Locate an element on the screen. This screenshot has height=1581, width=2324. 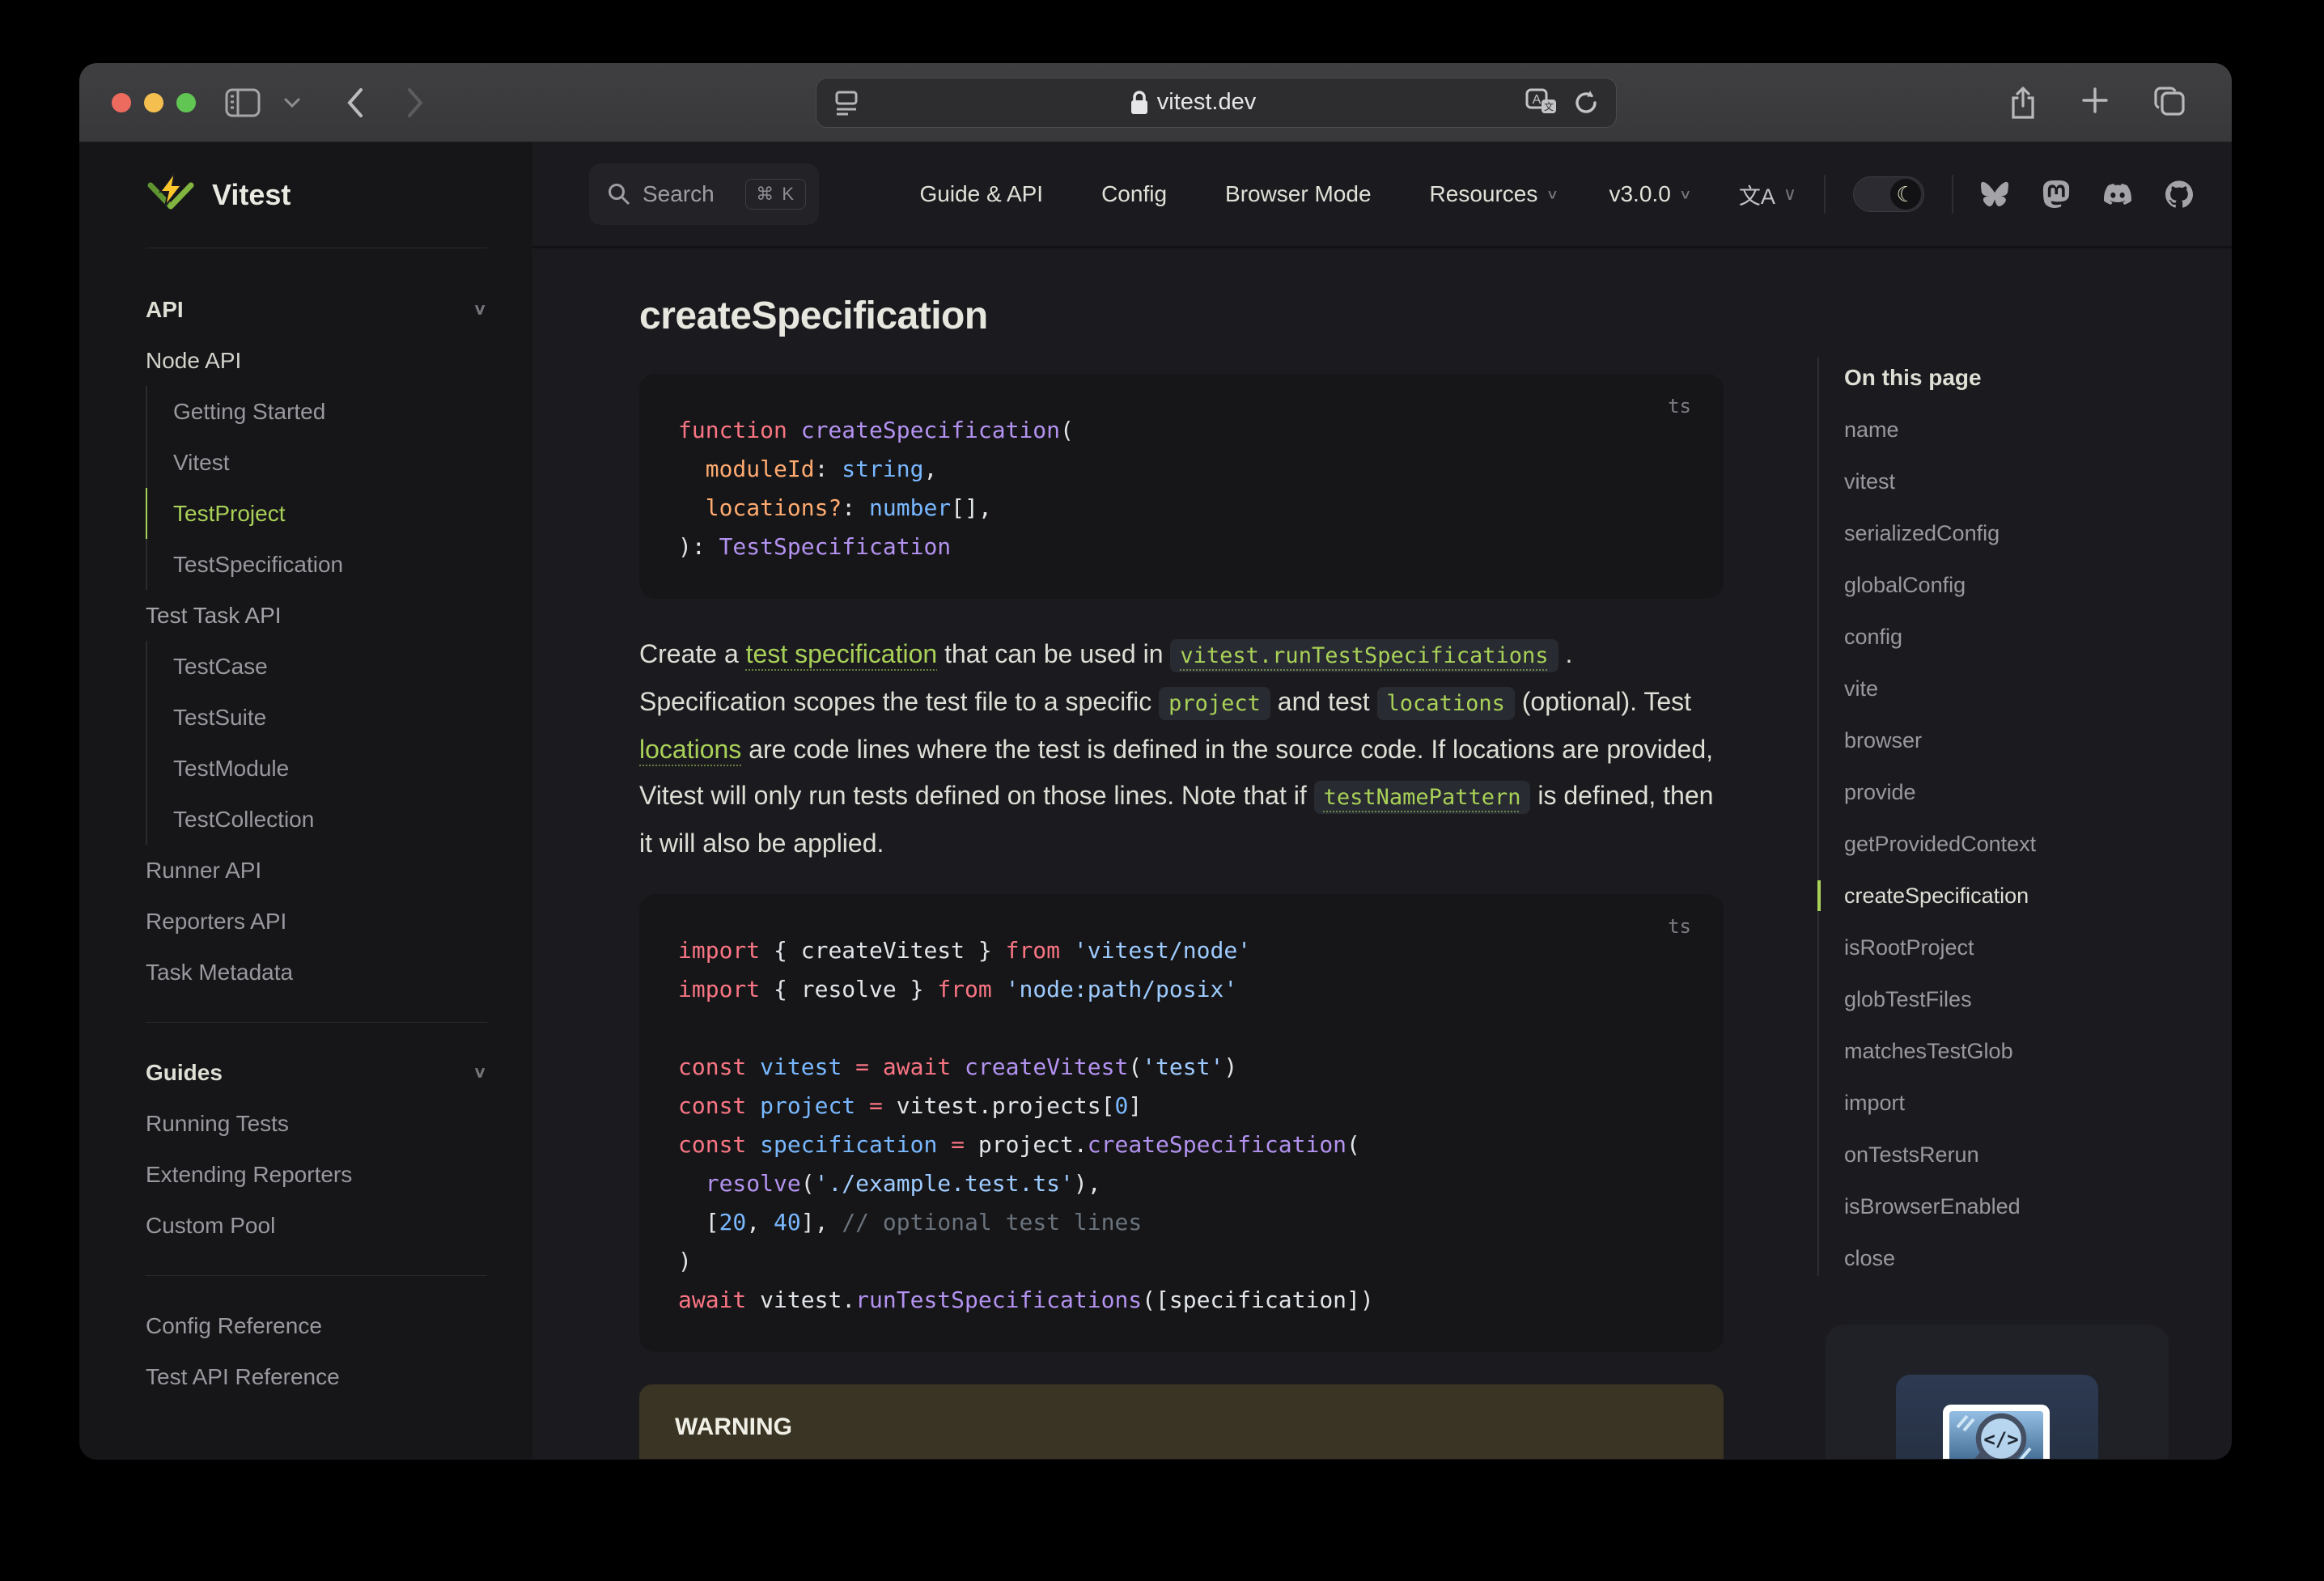
sidebar-item: Task Metadata is located at coordinates (316, 972).